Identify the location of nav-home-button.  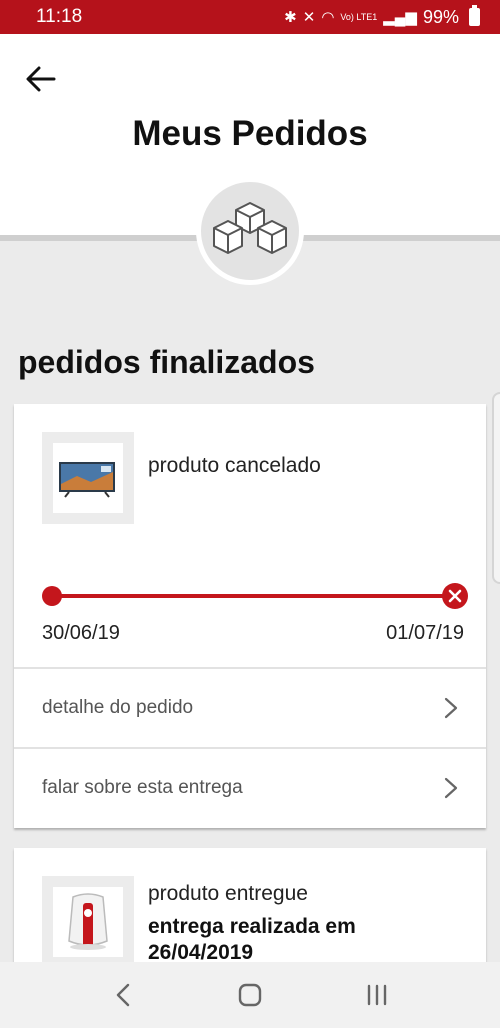
(250, 995).